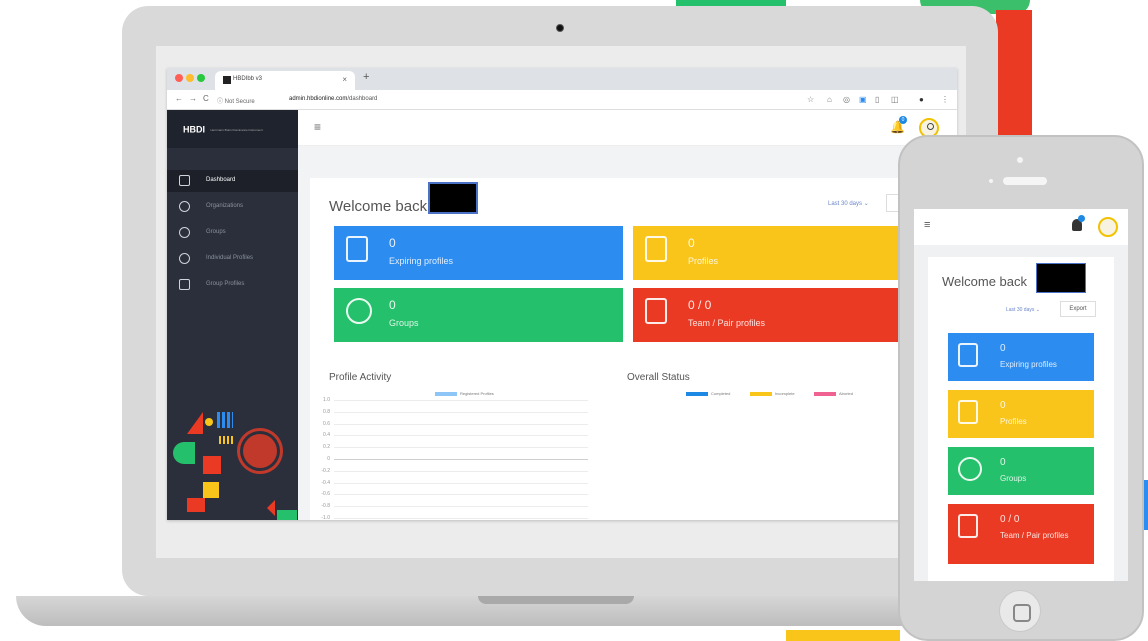 This screenshot has width=1148, height=641. I want to click on extension-icon: ⌂, so click(829, 99).